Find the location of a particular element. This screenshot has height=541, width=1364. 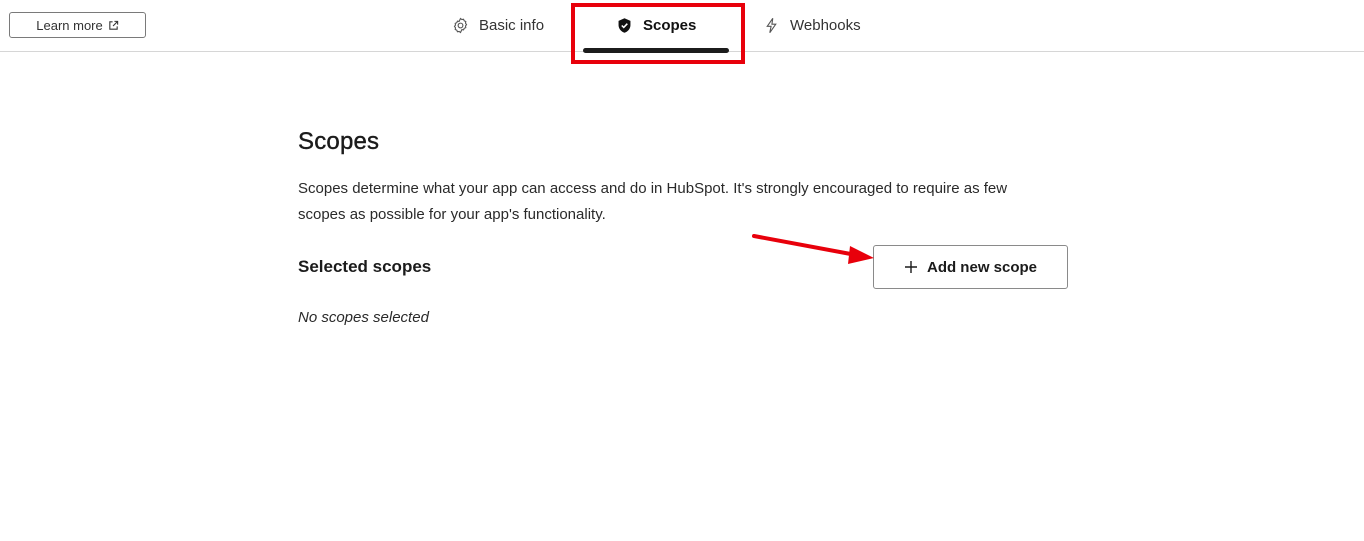

tab-basic-info-label: Basic info is located at coordinates (512, 25).